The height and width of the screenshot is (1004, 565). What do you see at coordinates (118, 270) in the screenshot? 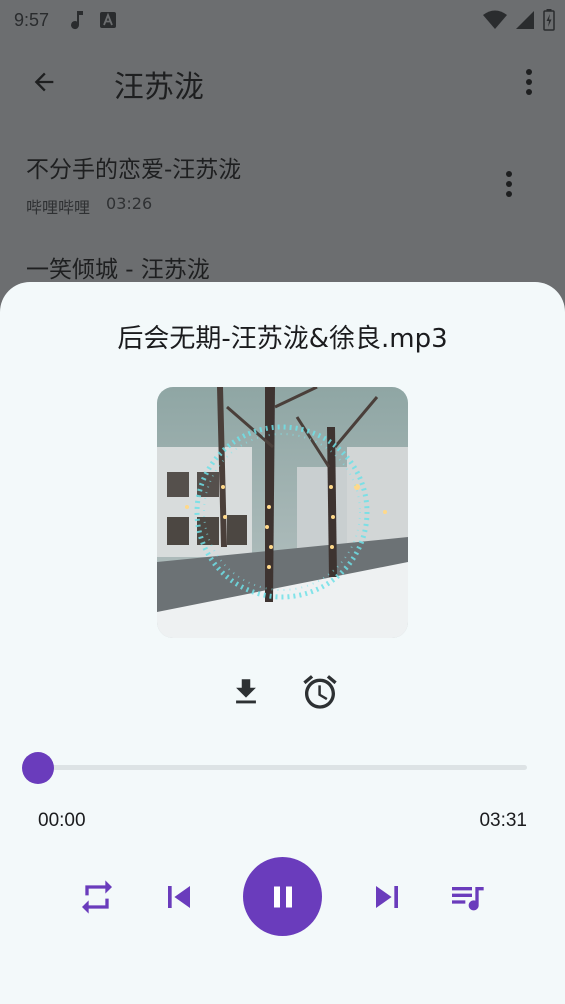
I see `song-title: 一笑倾城 - 汪苏泷` at bounding box center [118, 270].